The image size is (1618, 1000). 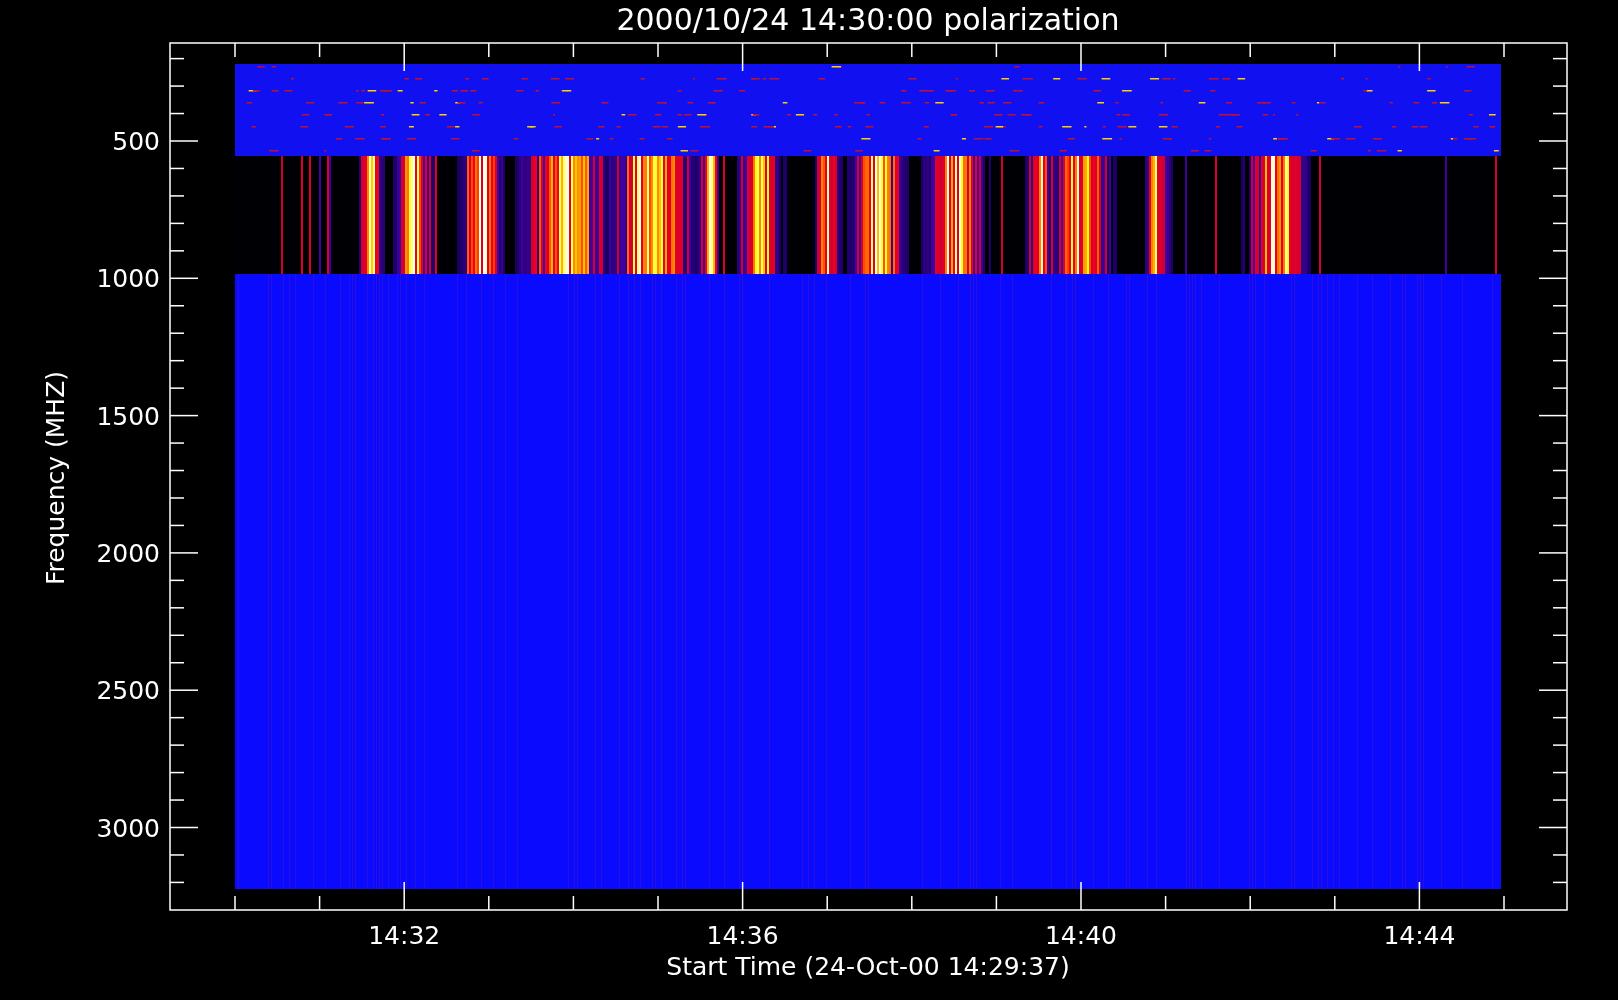 What do you see at coordinates (136, 141) in the screenshot?
I see `tick-label: 500` at bounding box center [136, 141].